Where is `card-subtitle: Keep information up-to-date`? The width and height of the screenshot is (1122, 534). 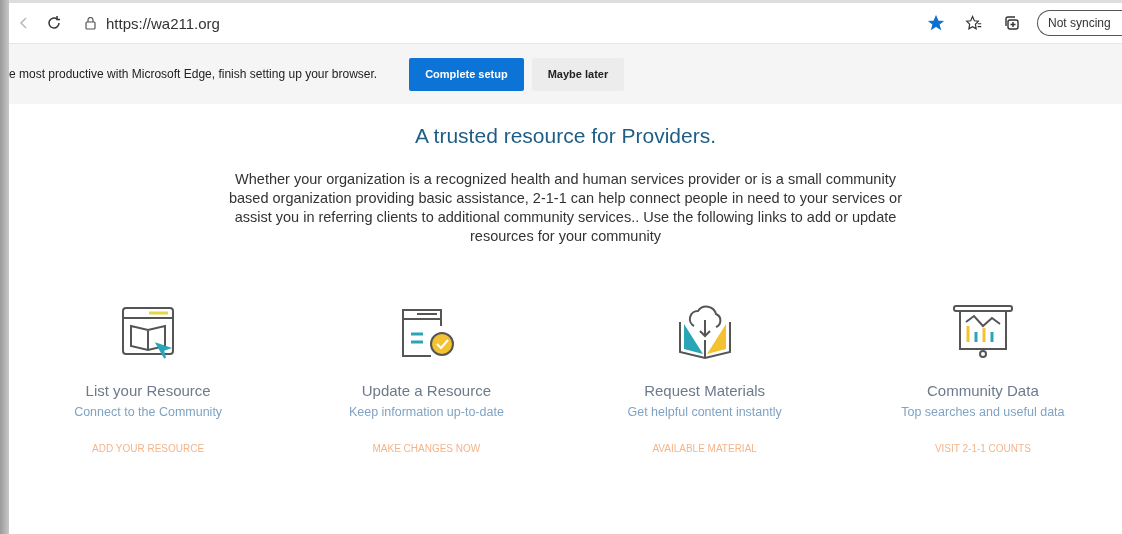
card-subtitle: Keep information up-to-date is located at coordinates (426, 412).